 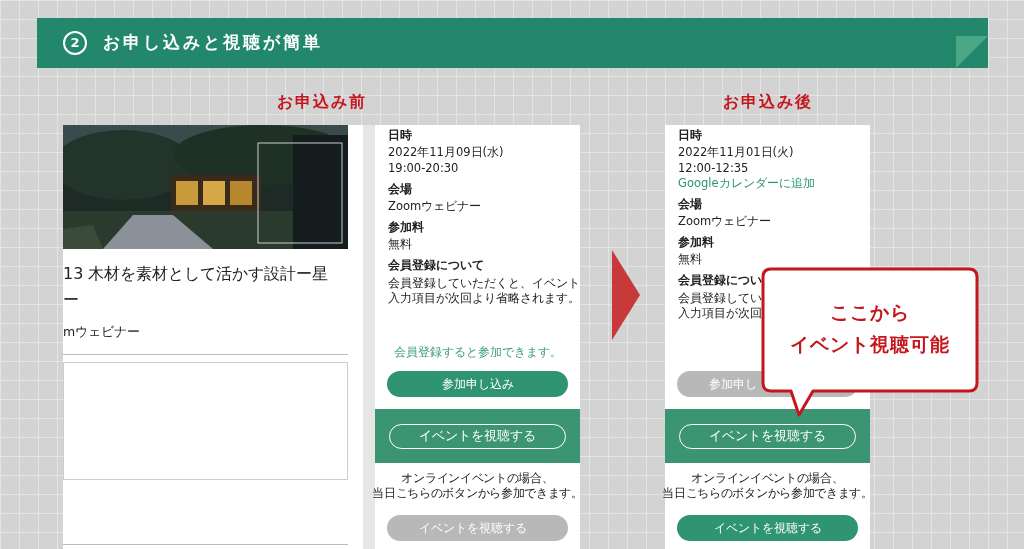 What do you see at coordinates (436, 265) in the screenshot?
I see `info-heading: 会員登録について` at bounding box center [436, 265].